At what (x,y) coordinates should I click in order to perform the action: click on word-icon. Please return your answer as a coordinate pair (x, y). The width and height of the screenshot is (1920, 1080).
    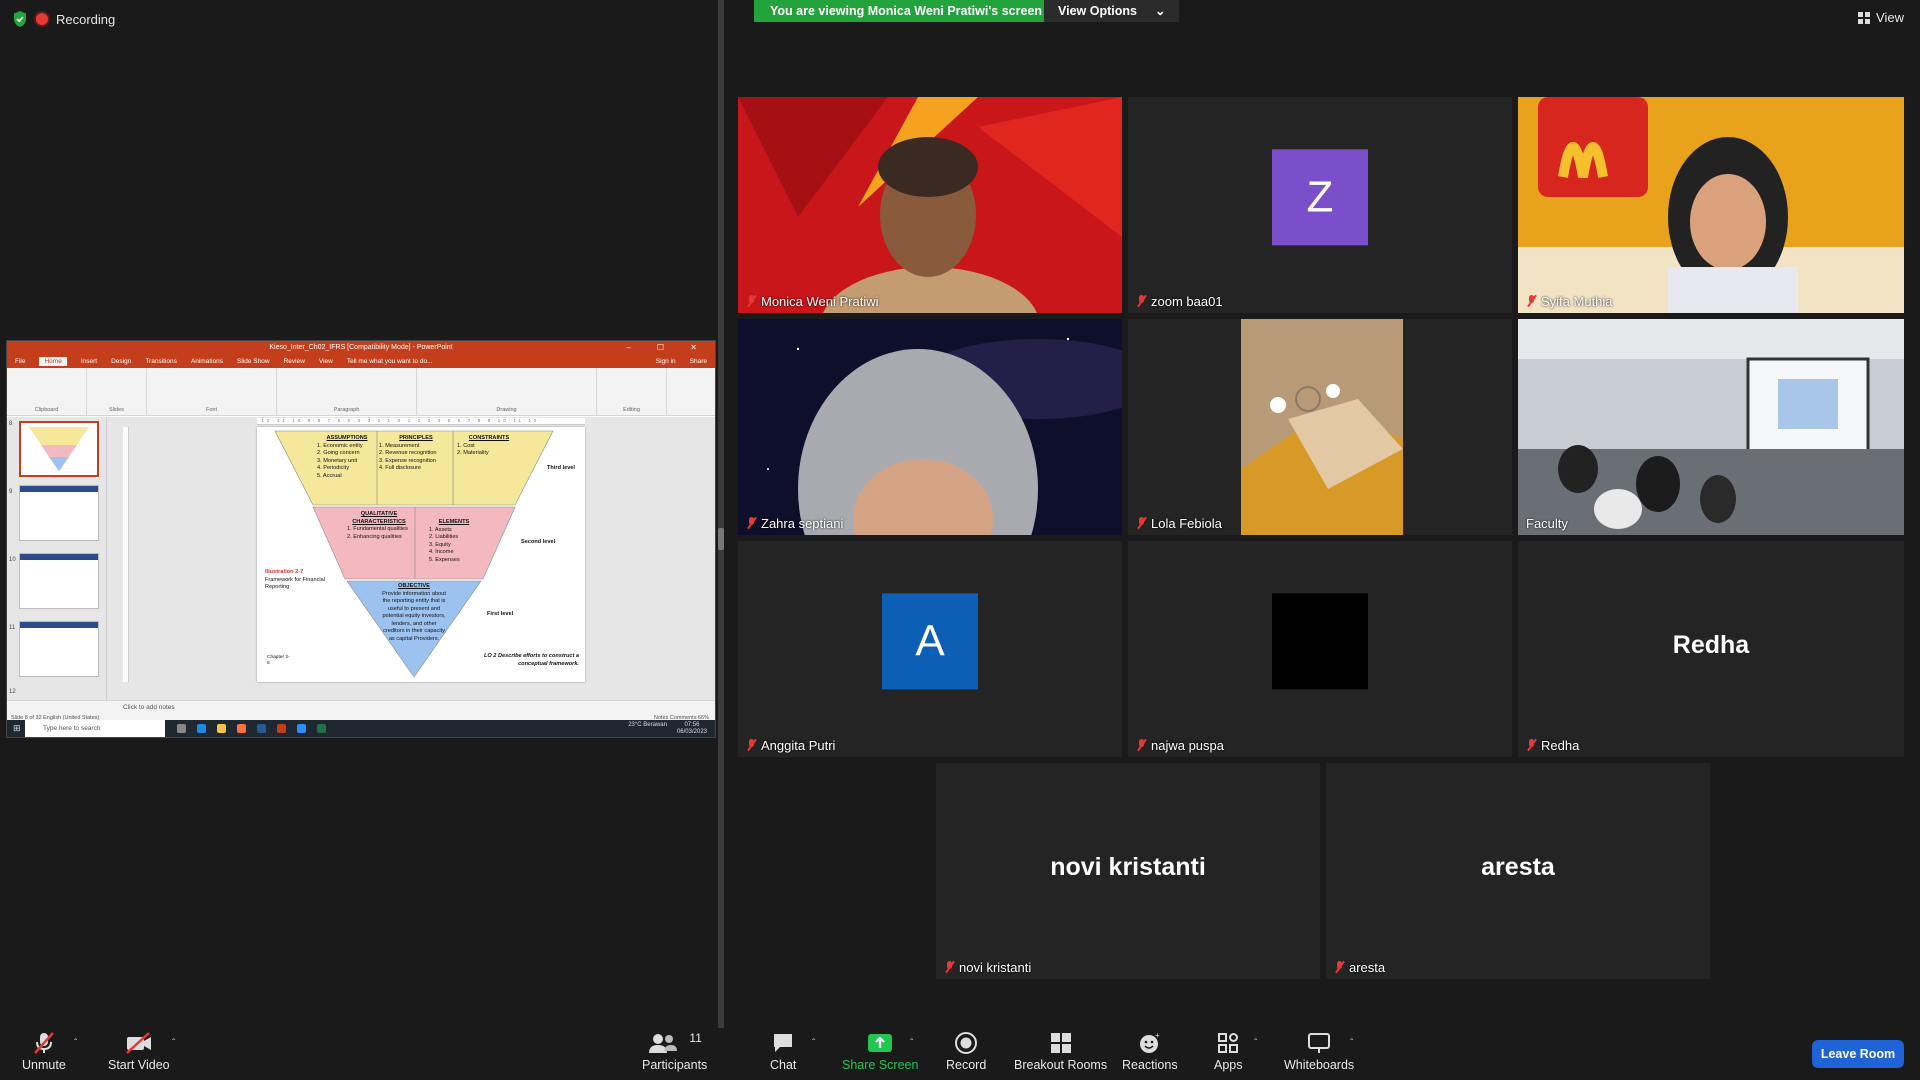
    Looking at the image, I should click on (261, 728).